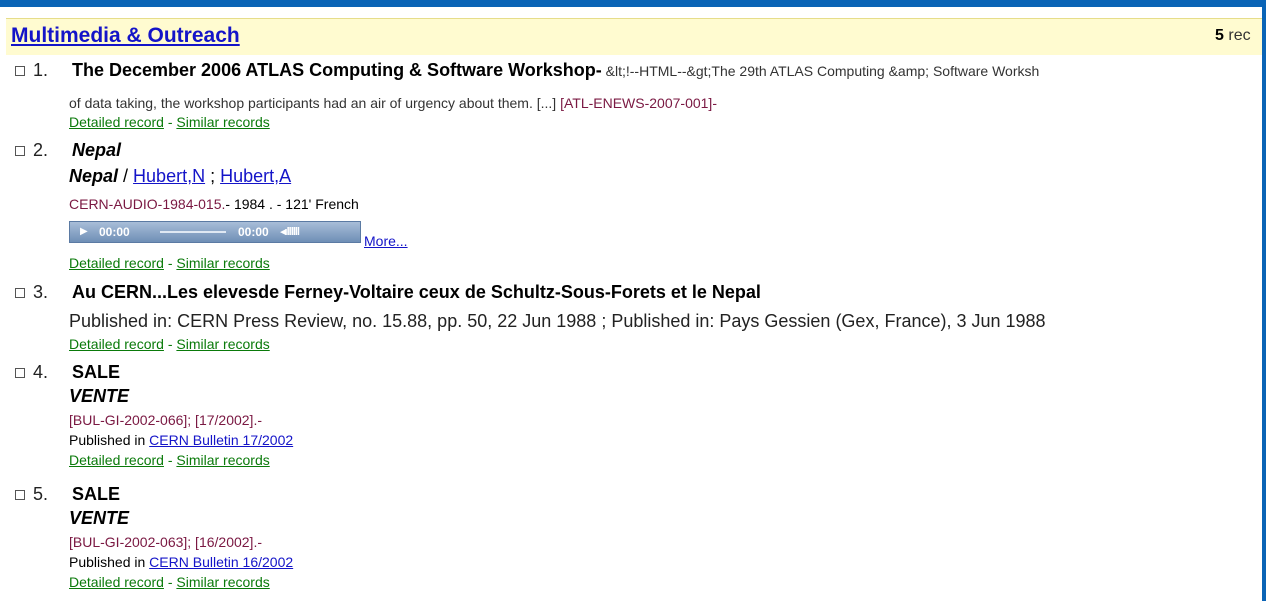 This screenshot has height=601, width=1266. I want to click on record-number-4: 4., so click(41, 372).